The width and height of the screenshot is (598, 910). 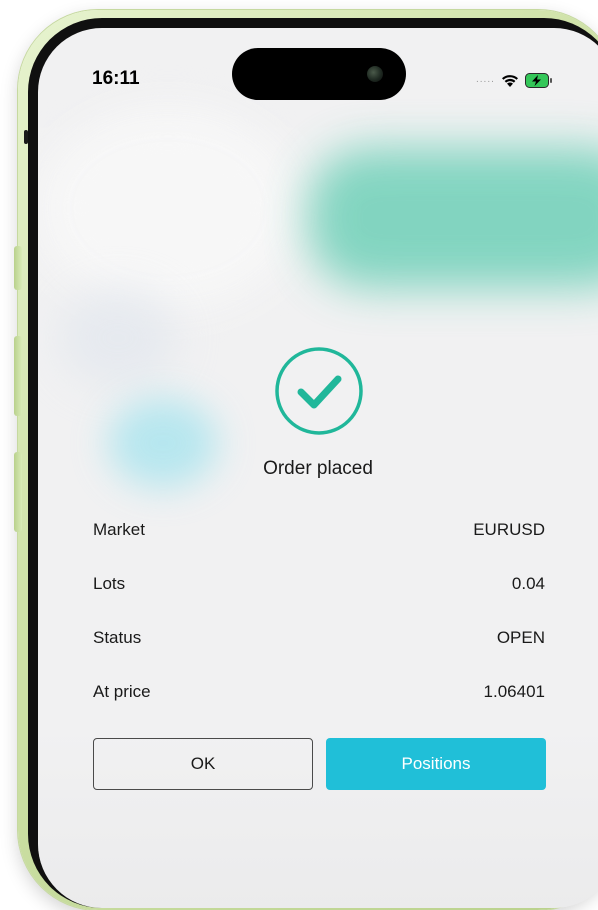 What do you see at coordinates (116, 78) in the screenshot?
I see `status-time: 16:11` at bounding box center [116, 78].